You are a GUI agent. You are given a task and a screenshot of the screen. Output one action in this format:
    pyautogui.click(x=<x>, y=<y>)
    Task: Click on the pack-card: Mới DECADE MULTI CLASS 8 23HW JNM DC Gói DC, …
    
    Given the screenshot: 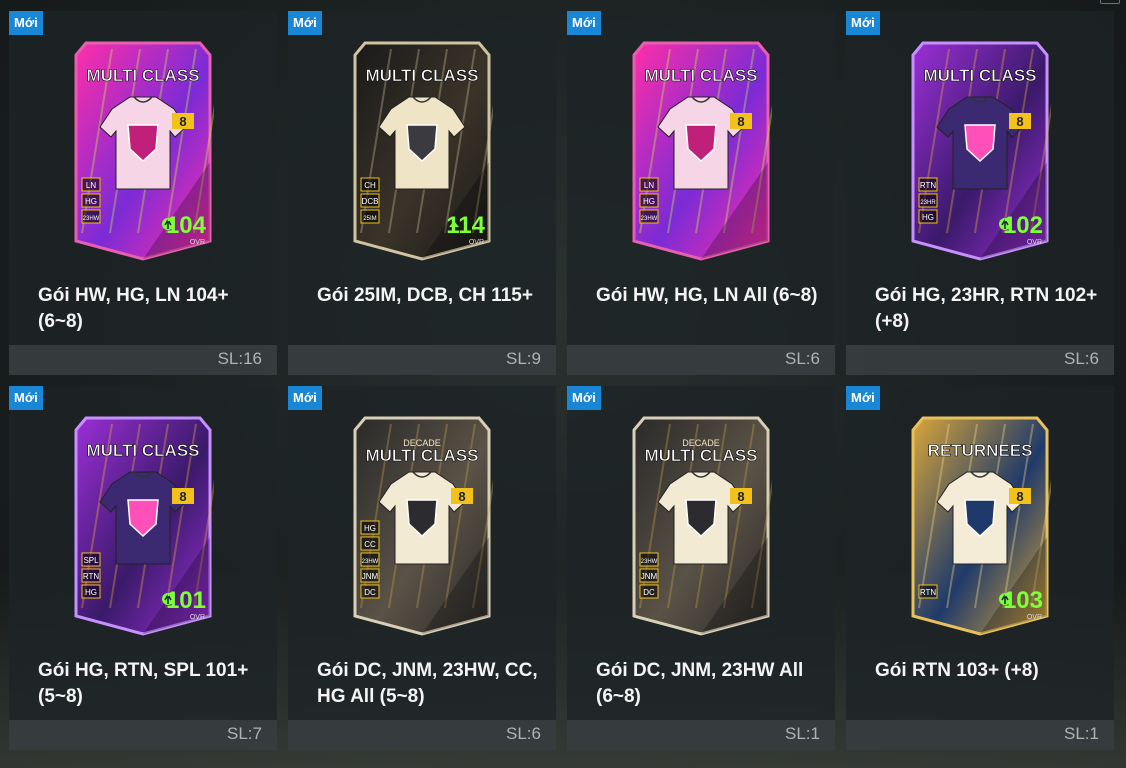 What is the action you would take?
    pyautogui.click(x=701, y=568)
    